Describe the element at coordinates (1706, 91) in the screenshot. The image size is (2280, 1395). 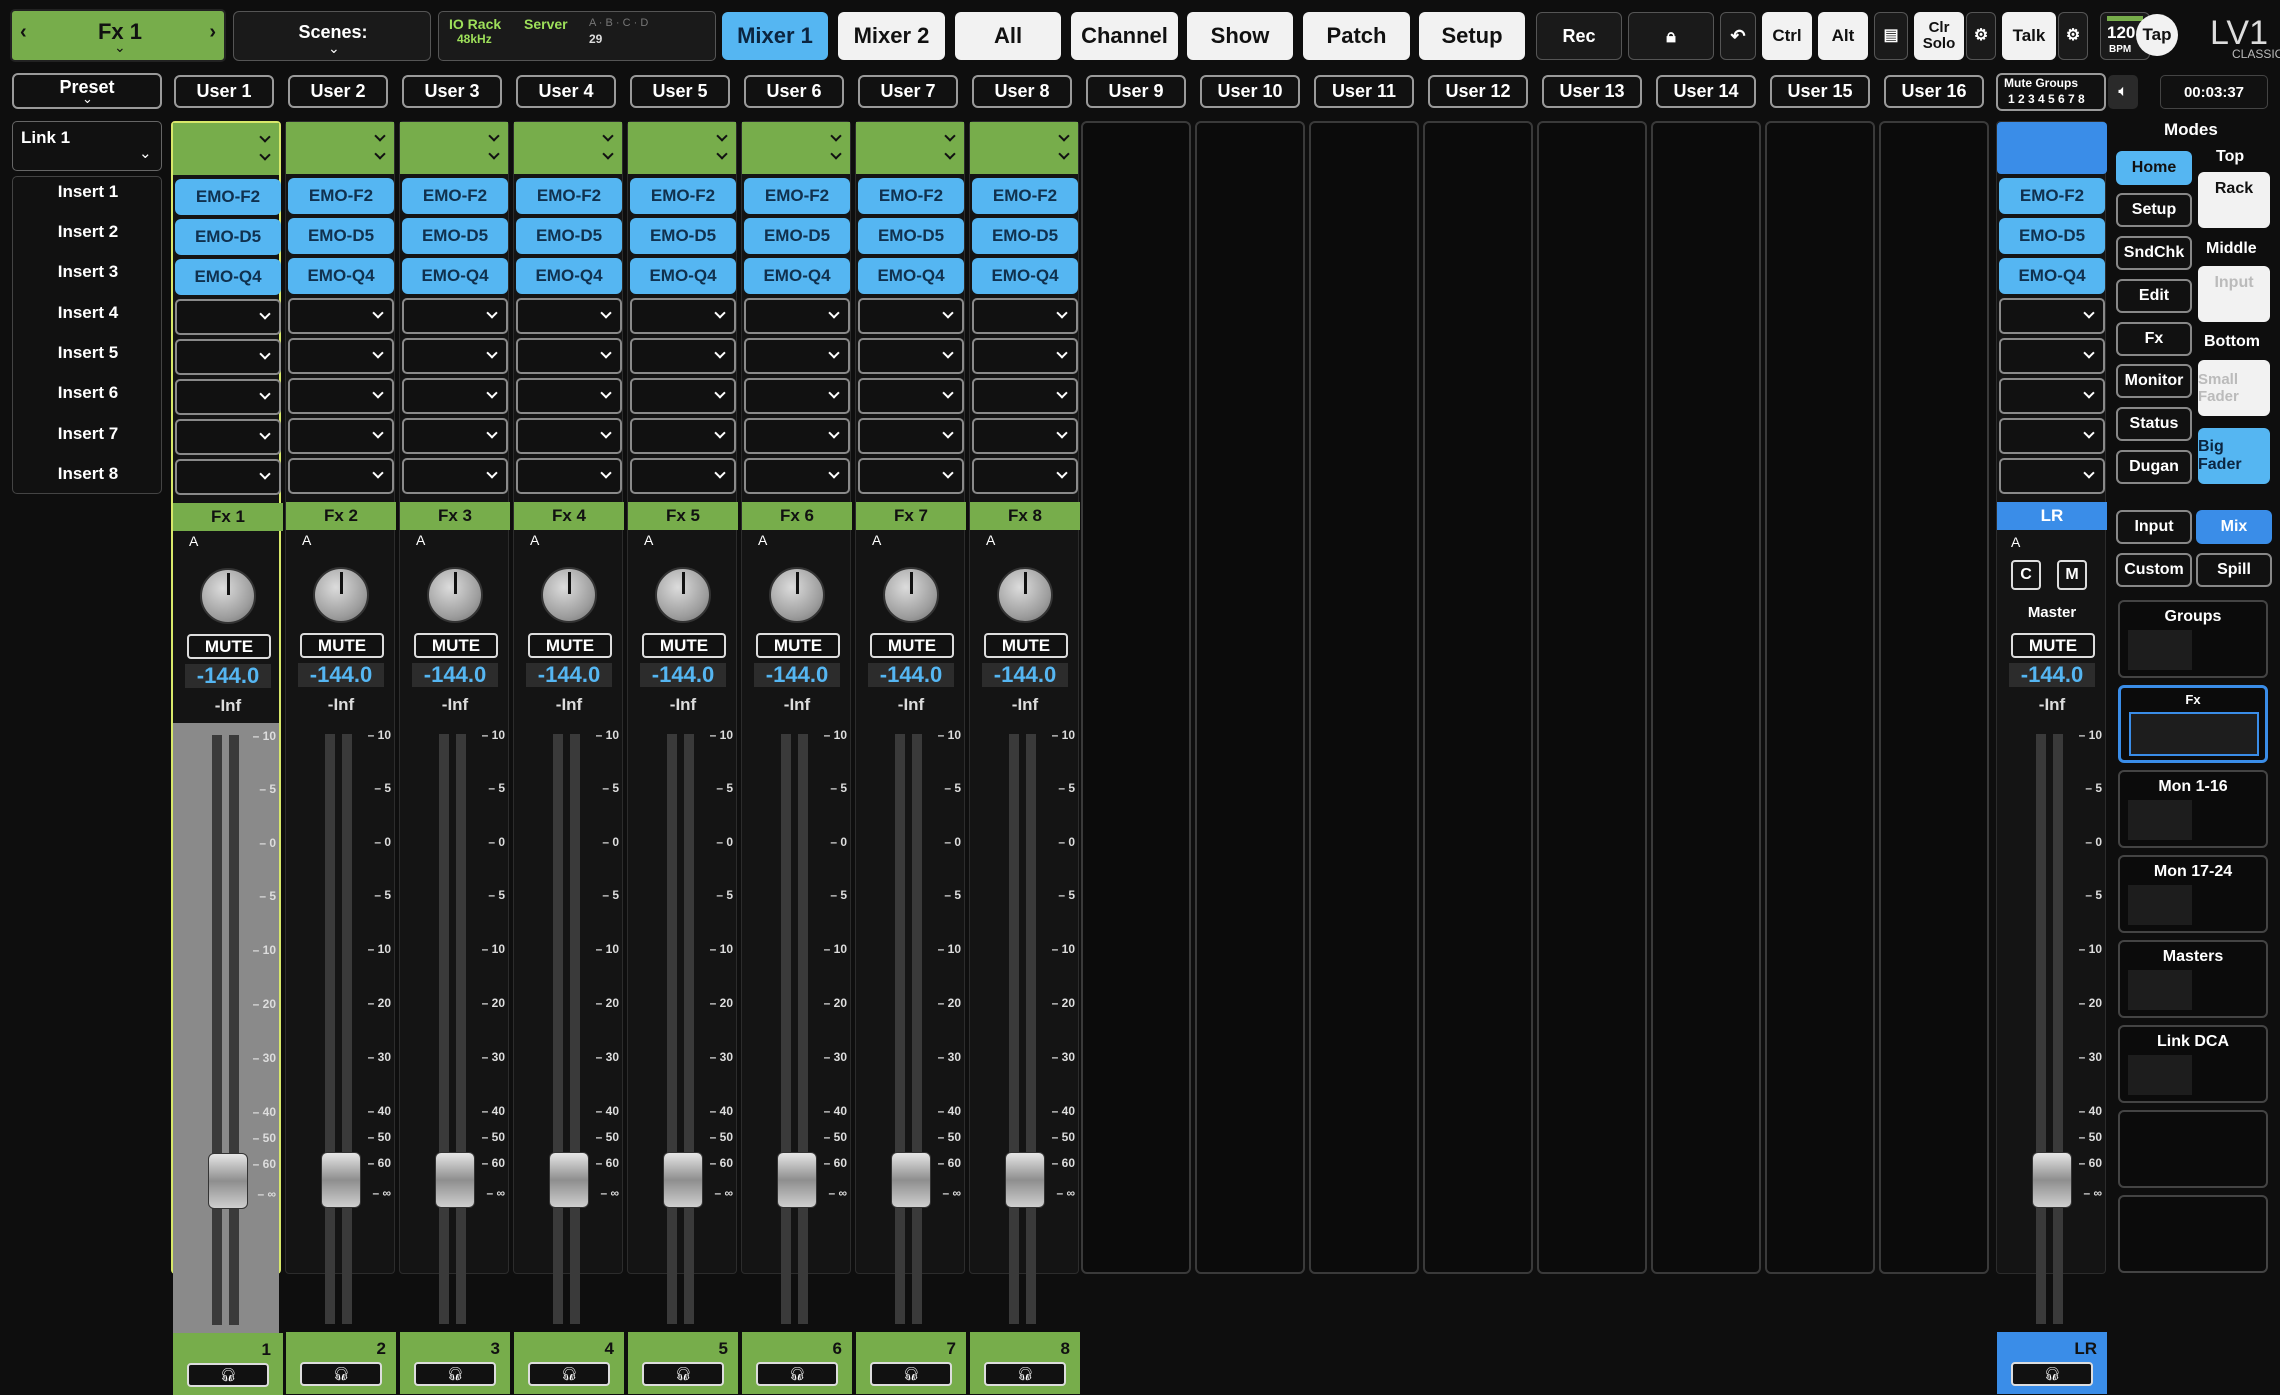
I see `user-button-14: User 14` at that location.